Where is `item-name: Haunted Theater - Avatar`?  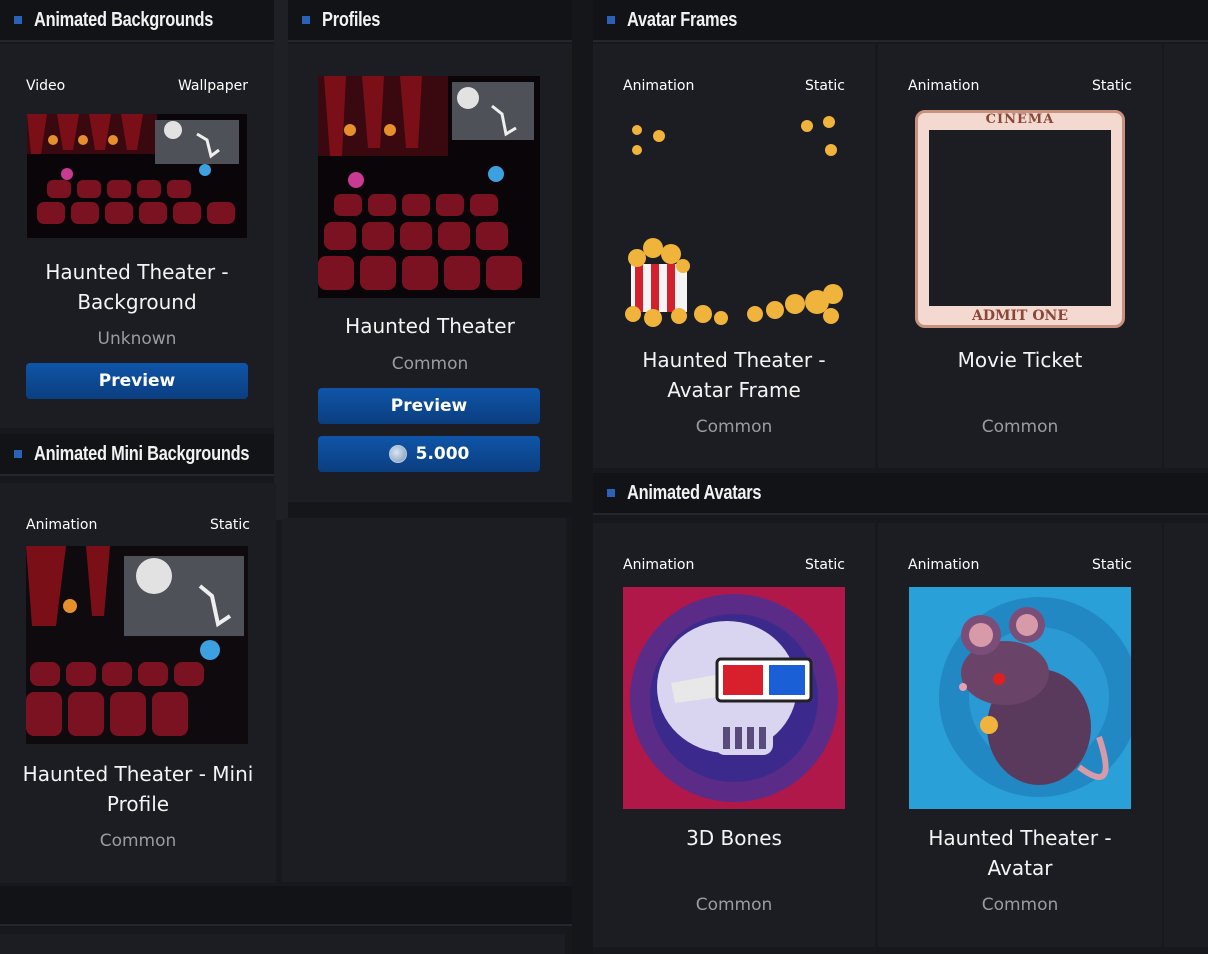
item-name: Haunted Theater - Avatar is located at coordinates (1020, 853).